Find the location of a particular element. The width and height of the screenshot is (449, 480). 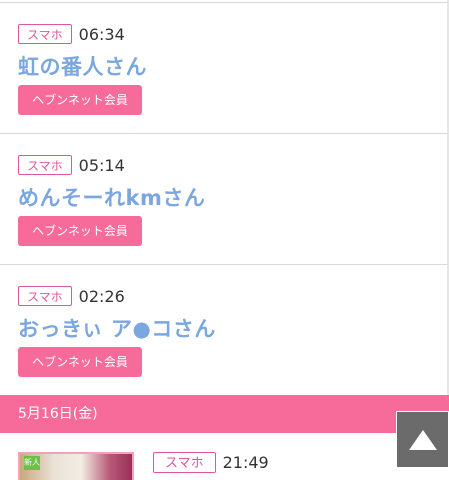

list-item: 新人 スマホ 21:49 is located at coordinates (224, 456).